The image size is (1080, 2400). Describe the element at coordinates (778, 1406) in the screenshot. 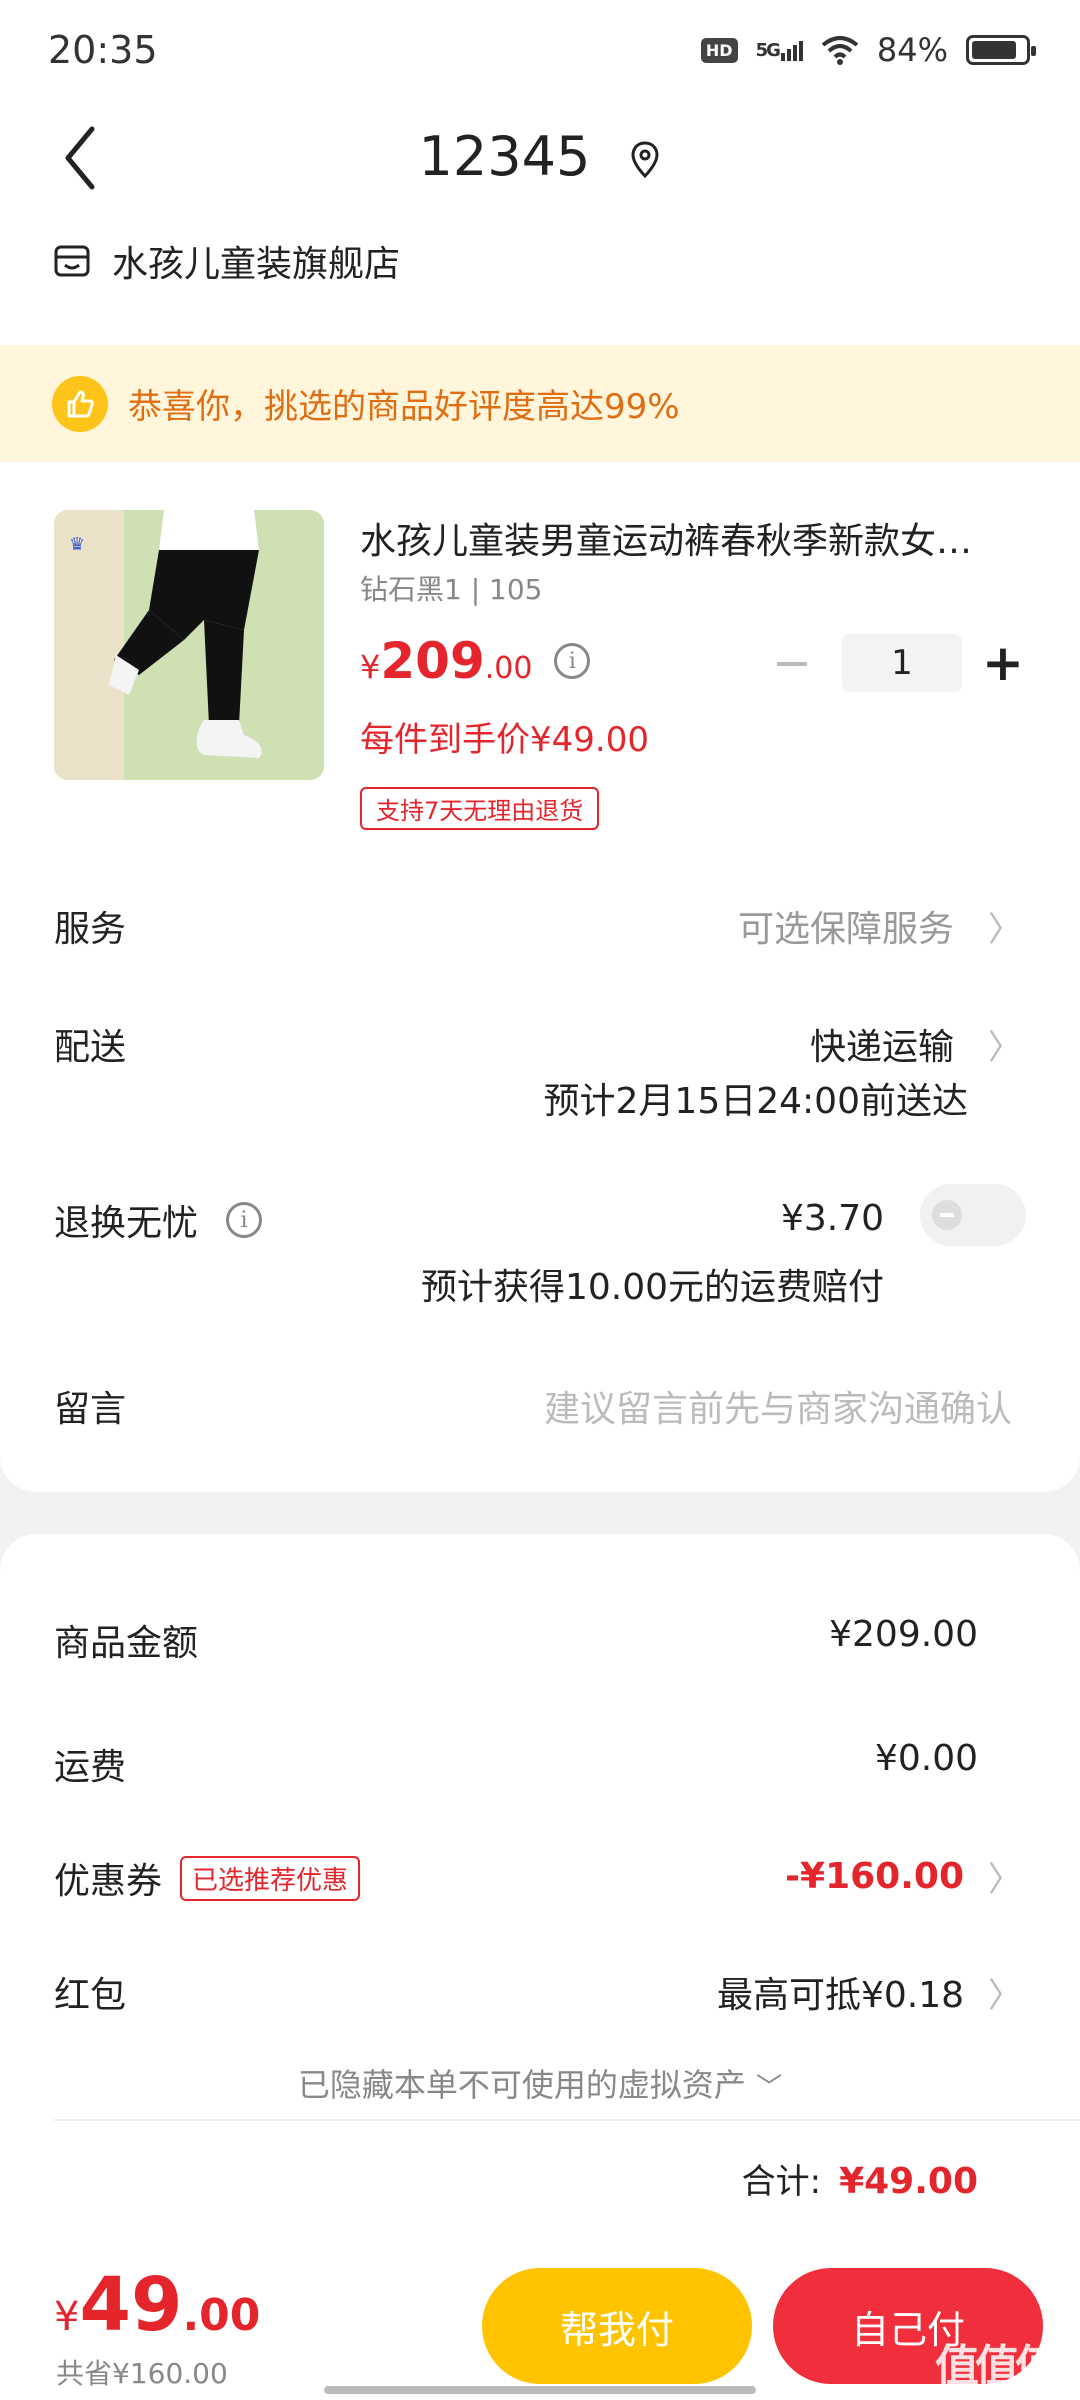

I see `message-input: 建议留言前先与商家沟通确认` at that location.